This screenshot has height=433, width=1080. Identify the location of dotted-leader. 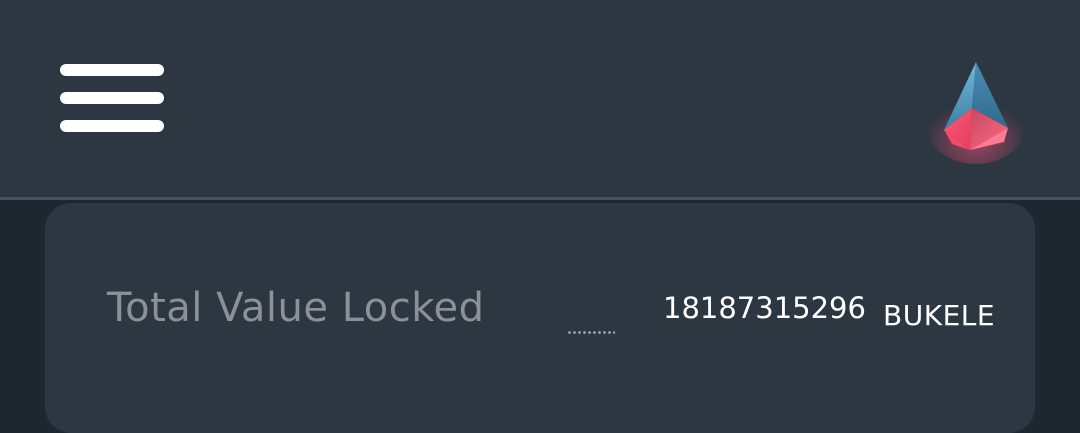
(591, 332).